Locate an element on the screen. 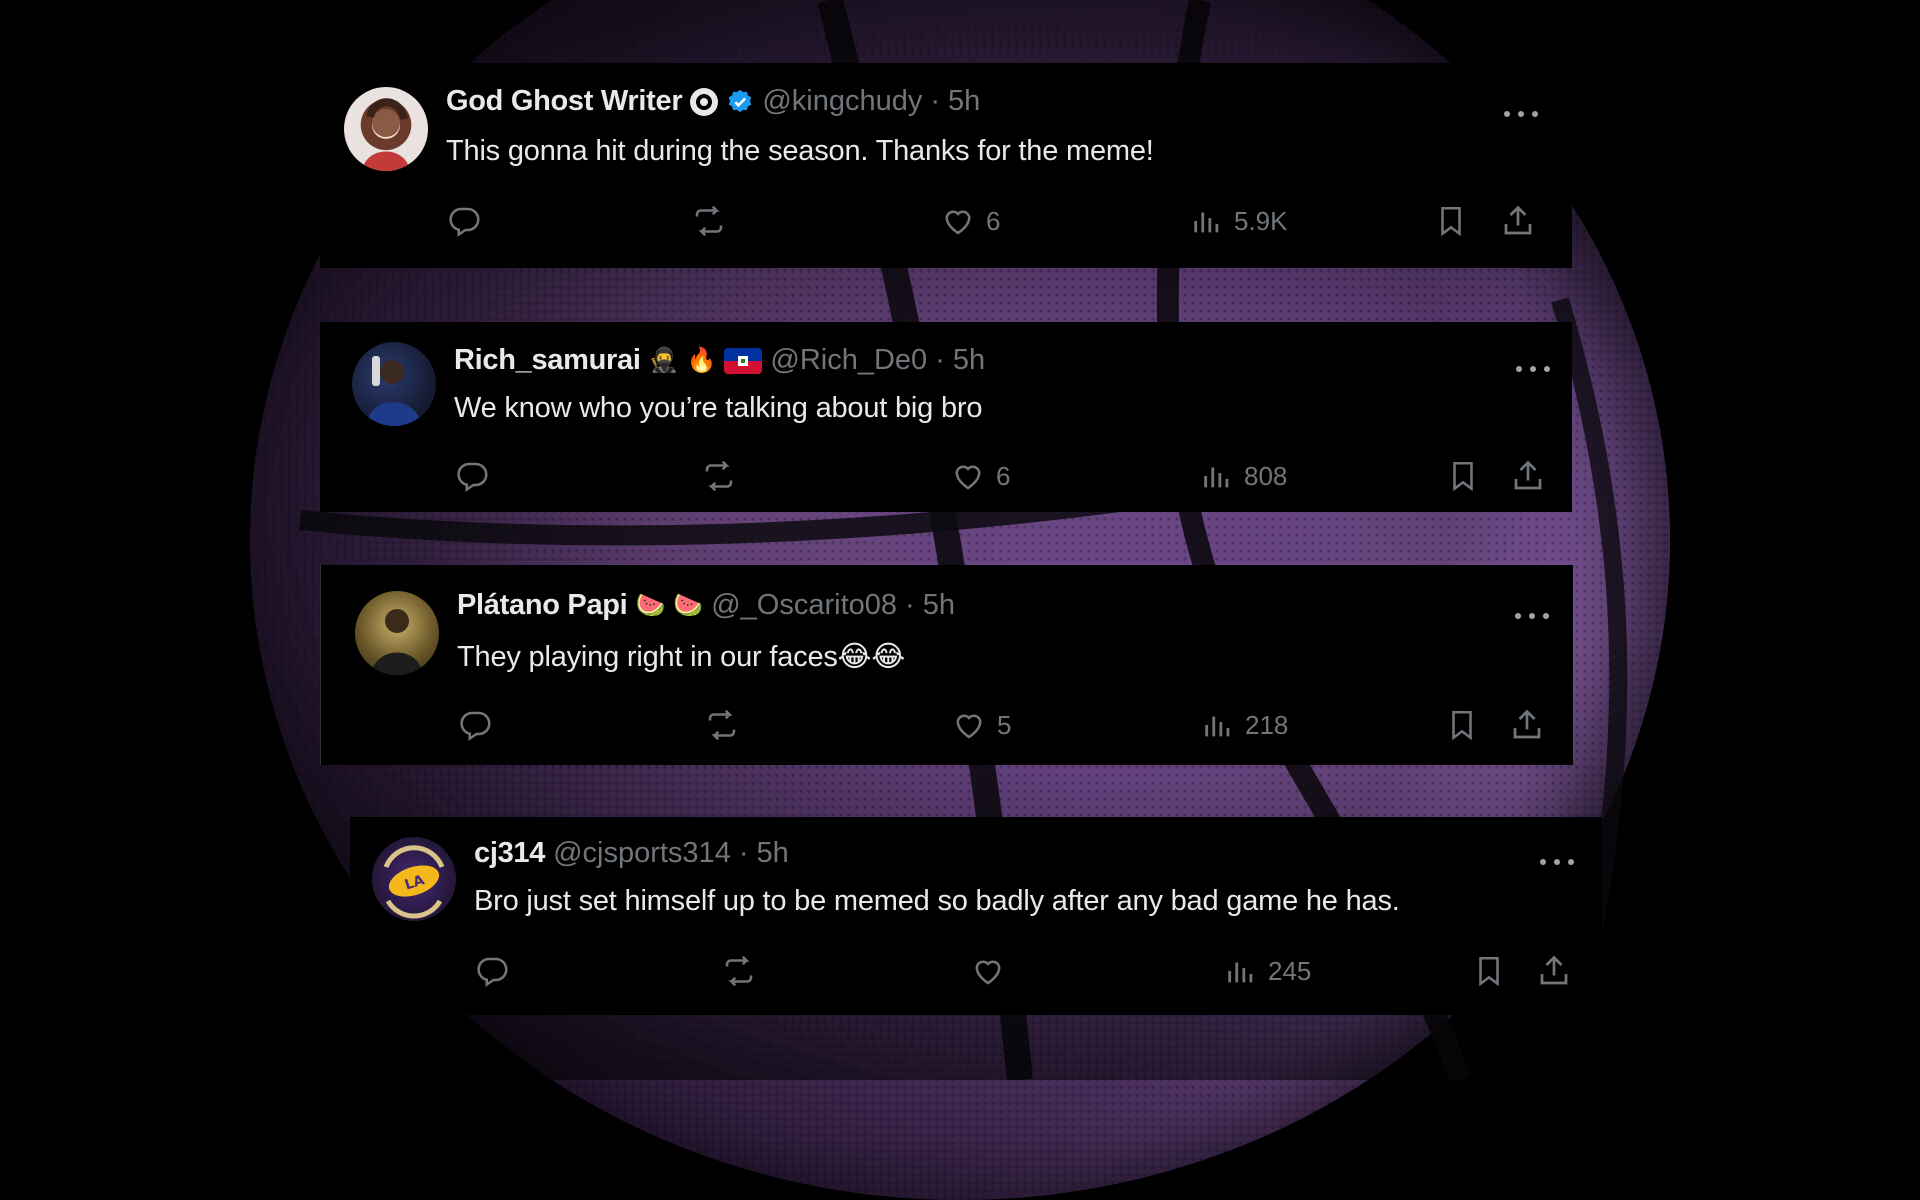  ninja-emoji: 🥷 is located at coordinates (663, 360).